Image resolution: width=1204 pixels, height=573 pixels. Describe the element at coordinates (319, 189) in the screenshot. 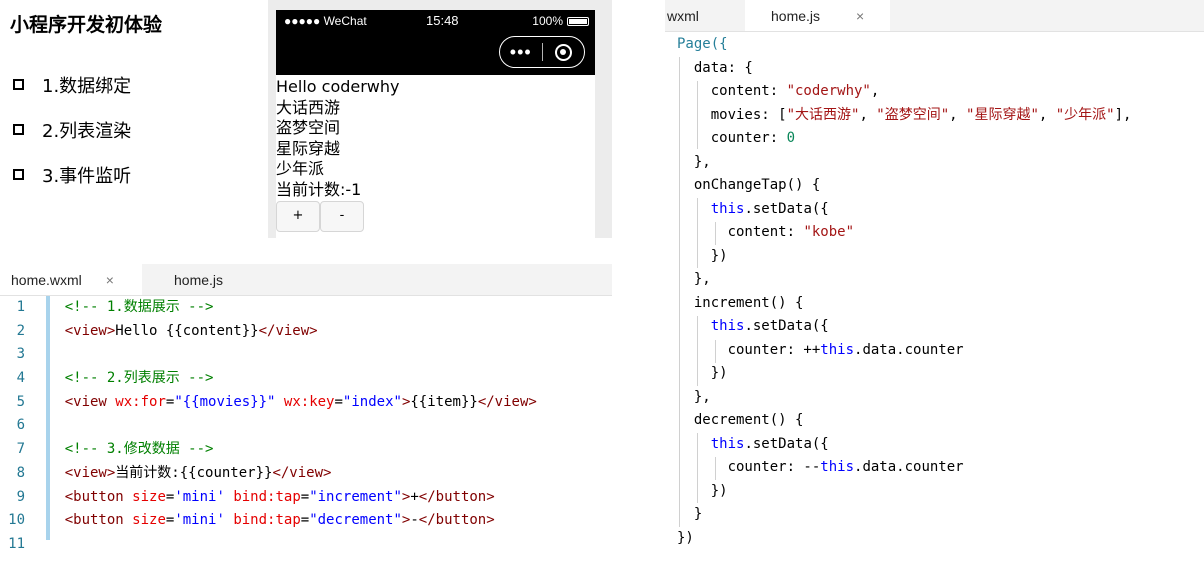

I see `counter-text: 当前计数:-1` at that location.